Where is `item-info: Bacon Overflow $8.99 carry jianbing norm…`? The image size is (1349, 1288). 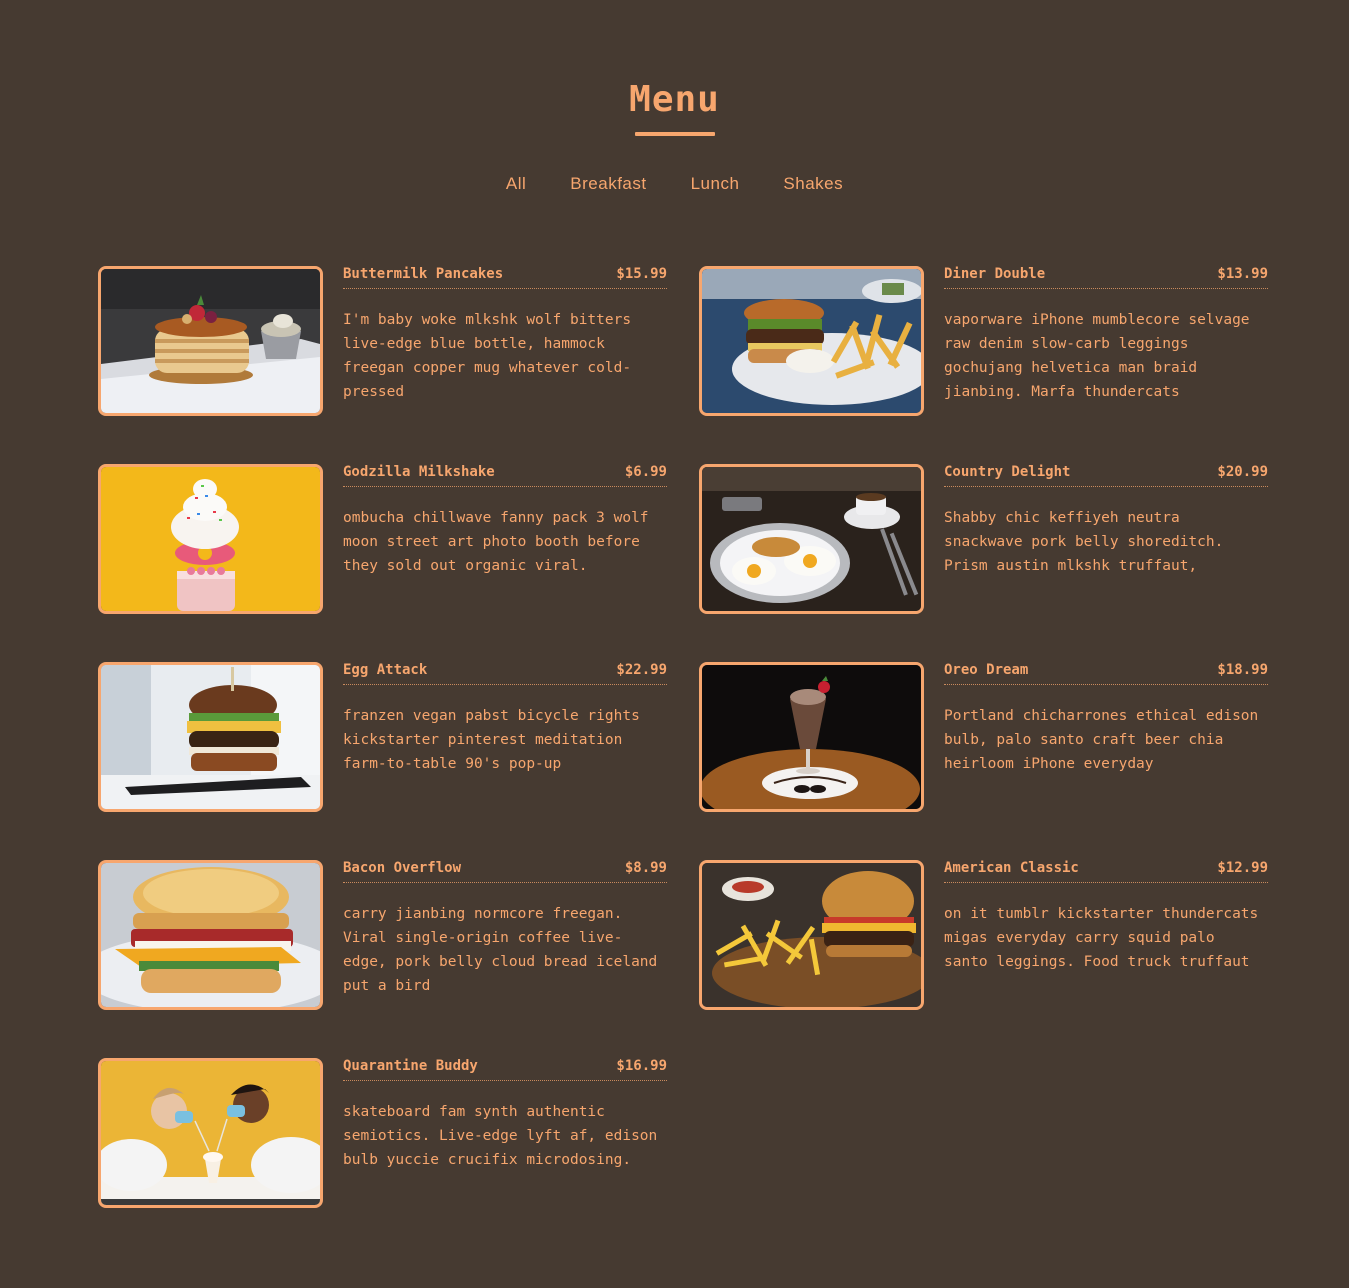
item-info: Bacon Overflow $8.99 carry jianbing norm… is located at coordinates (505, 935).